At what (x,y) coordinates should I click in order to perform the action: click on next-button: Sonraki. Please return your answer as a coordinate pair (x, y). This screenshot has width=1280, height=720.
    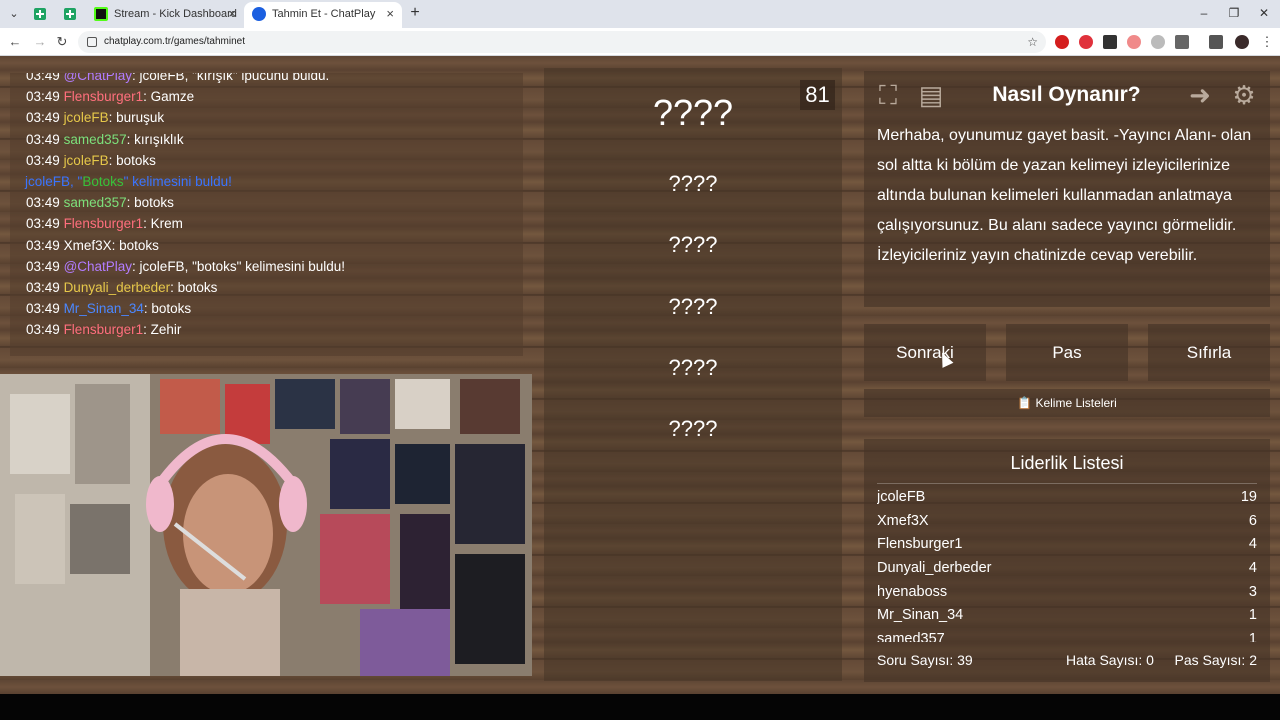
    Looking at the image, I should click on (925, 352).